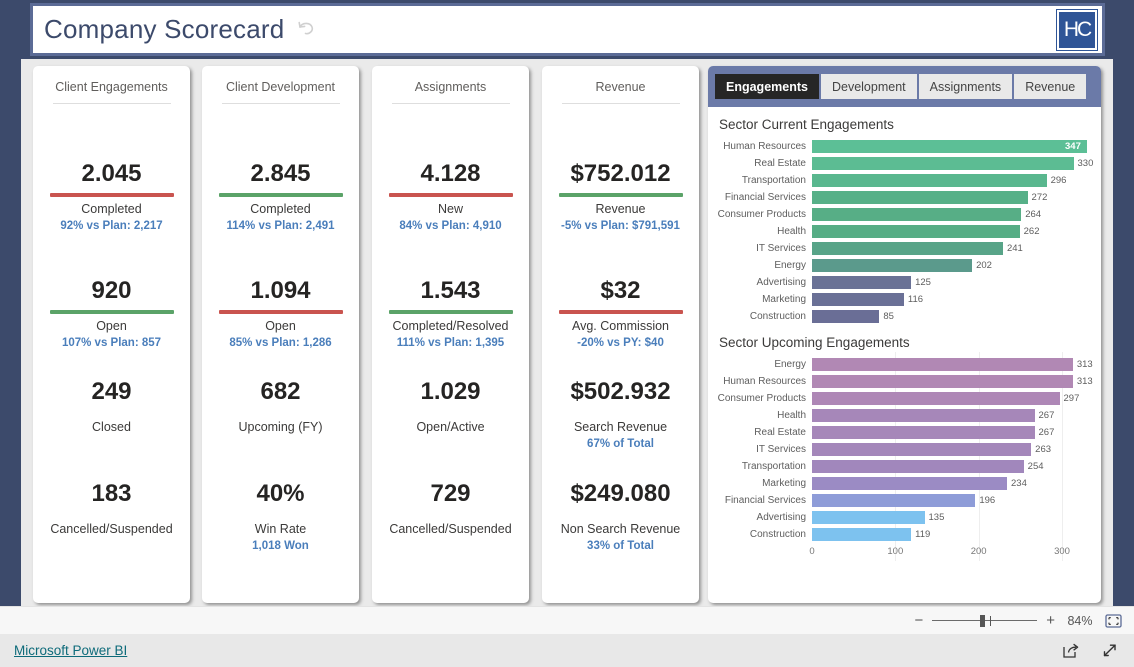 This screenshot has width=1134, height=667. I want to click on bar-row: Marketing 116, so click(899, 299).